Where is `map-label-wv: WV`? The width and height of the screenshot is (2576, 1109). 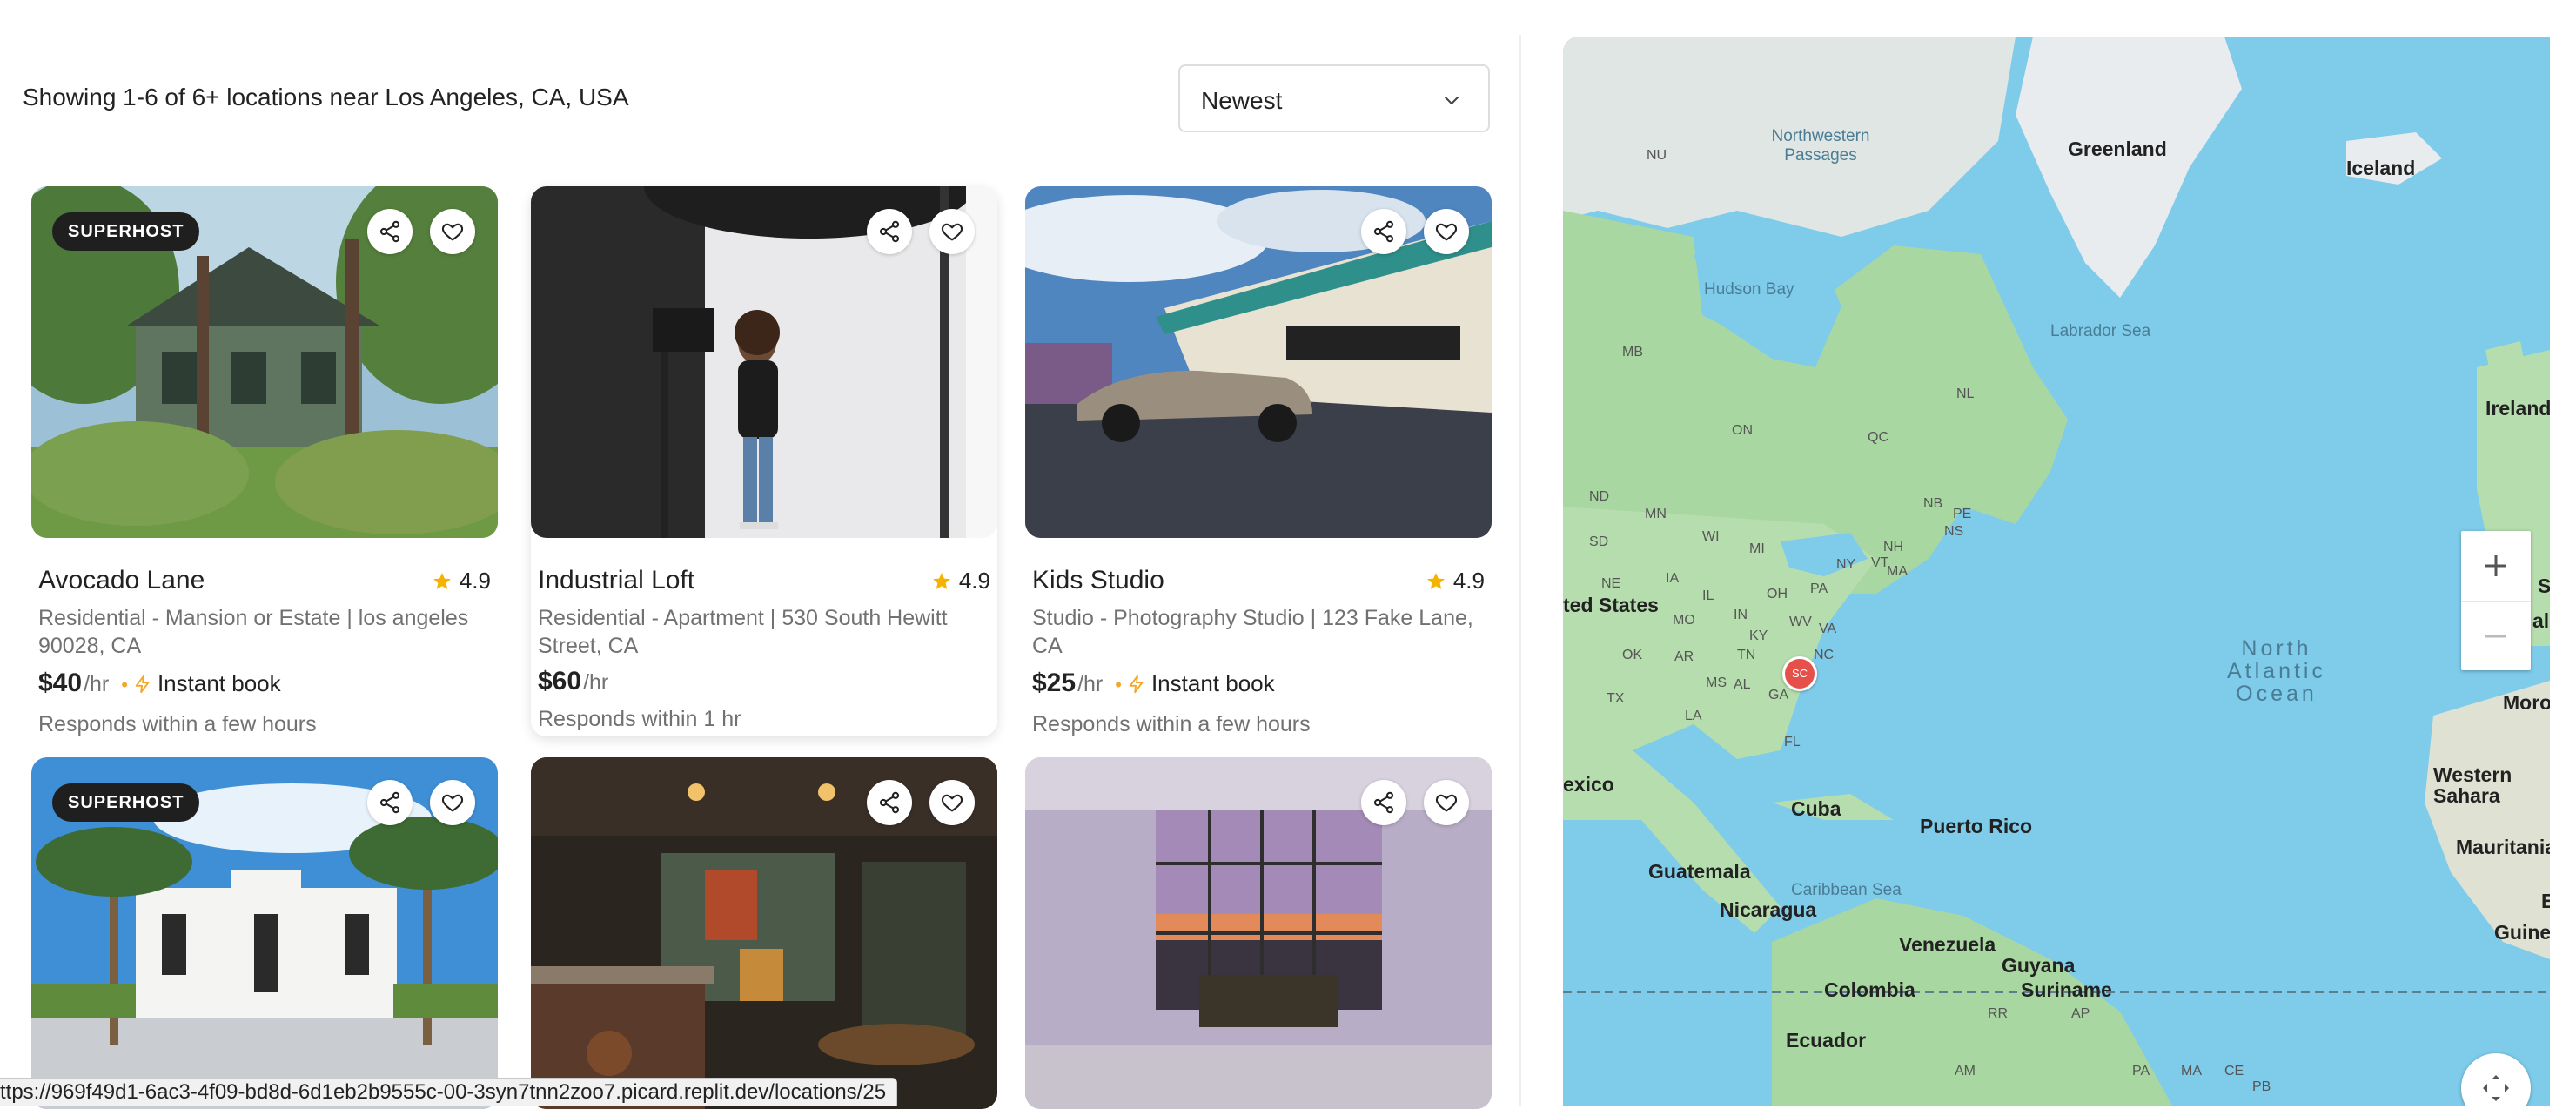
map-label-wv: WV is located at coordinates (1800, 622).